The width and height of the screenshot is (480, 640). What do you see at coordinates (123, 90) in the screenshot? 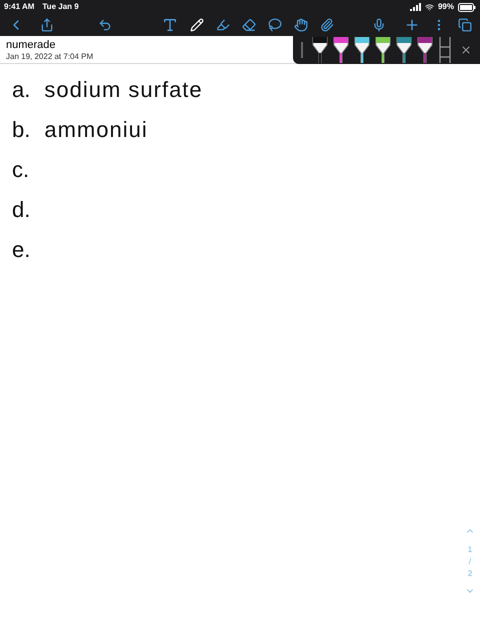
I see `handwritten-text: sodium surfate` at bounding box center [123, 90].